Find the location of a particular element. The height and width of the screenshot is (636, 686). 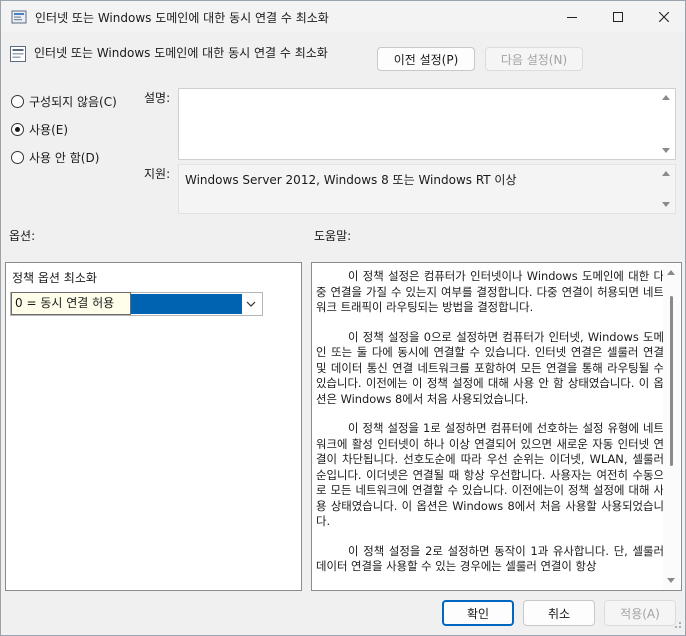

previous-setting-button: 이전 설정(P) is located at coordinates (426, 59).